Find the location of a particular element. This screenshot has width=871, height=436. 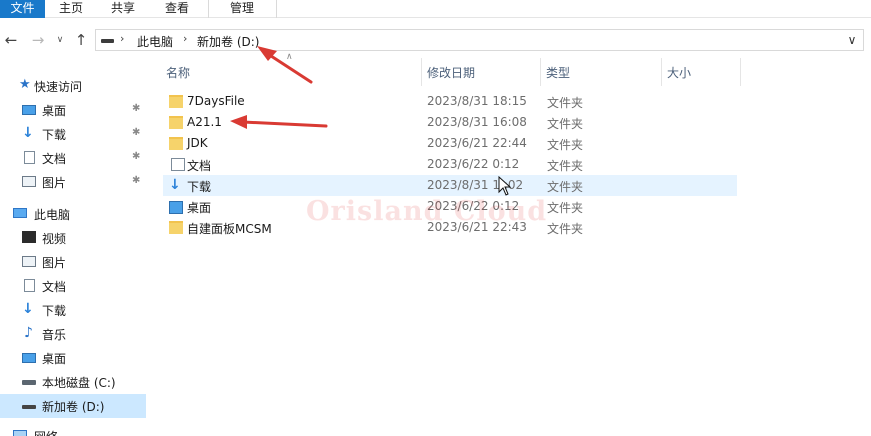

sidebar-item-new-volume-d: 新加卷 (D:) is located at coordinates (73, 406).